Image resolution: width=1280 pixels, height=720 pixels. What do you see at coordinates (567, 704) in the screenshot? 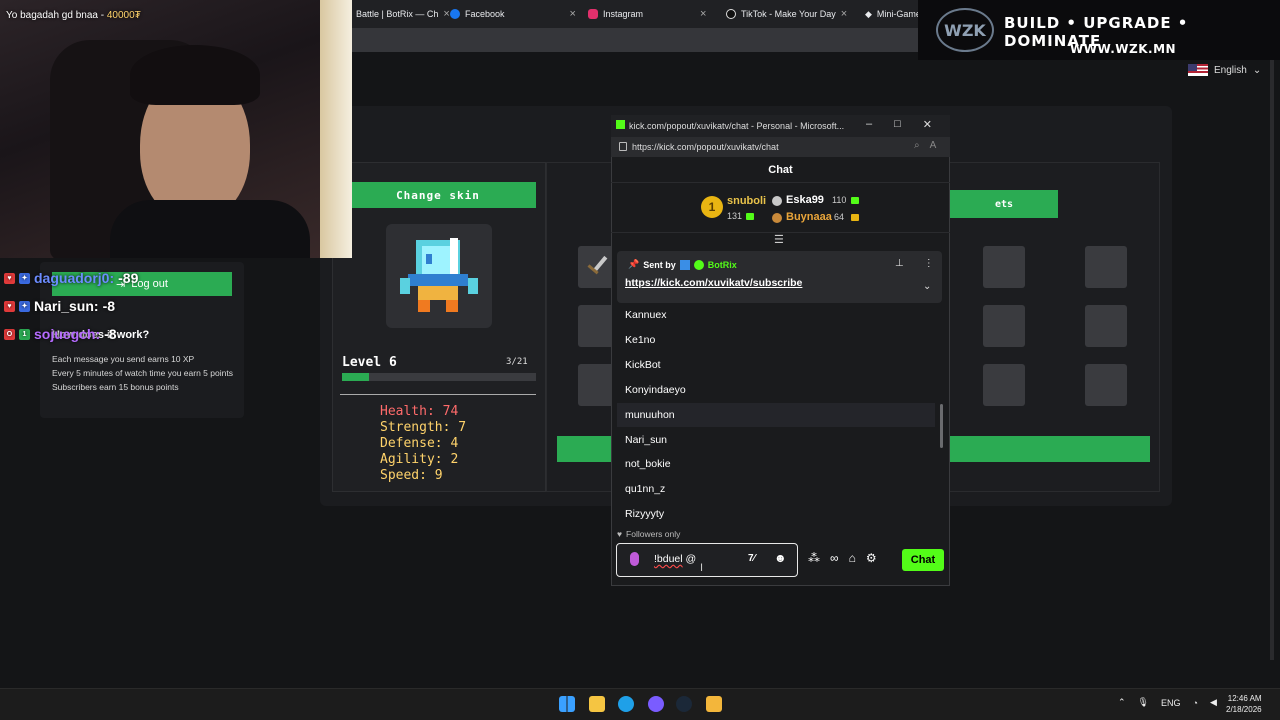
I see `windows-start-icon` at bounding box center [567, 704].